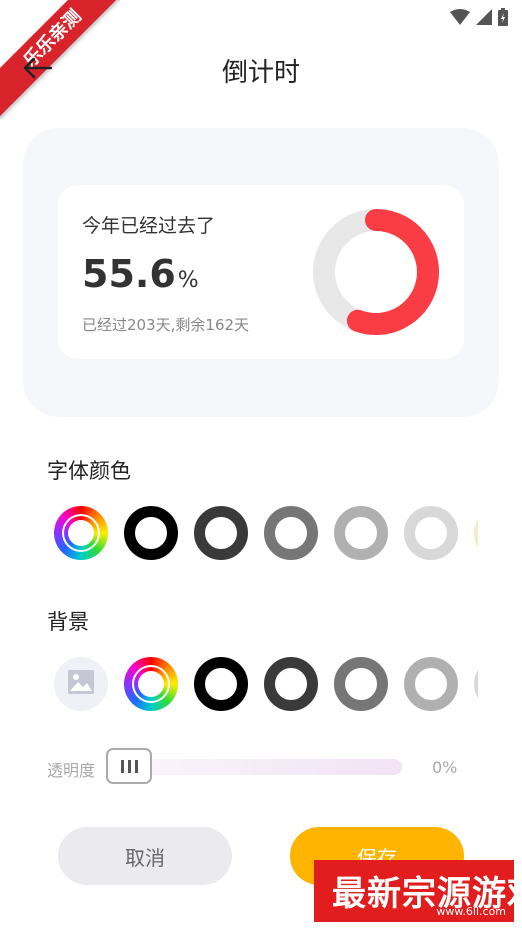  I want to click on watermark-url: www.6ll.com, so click(471, 911).